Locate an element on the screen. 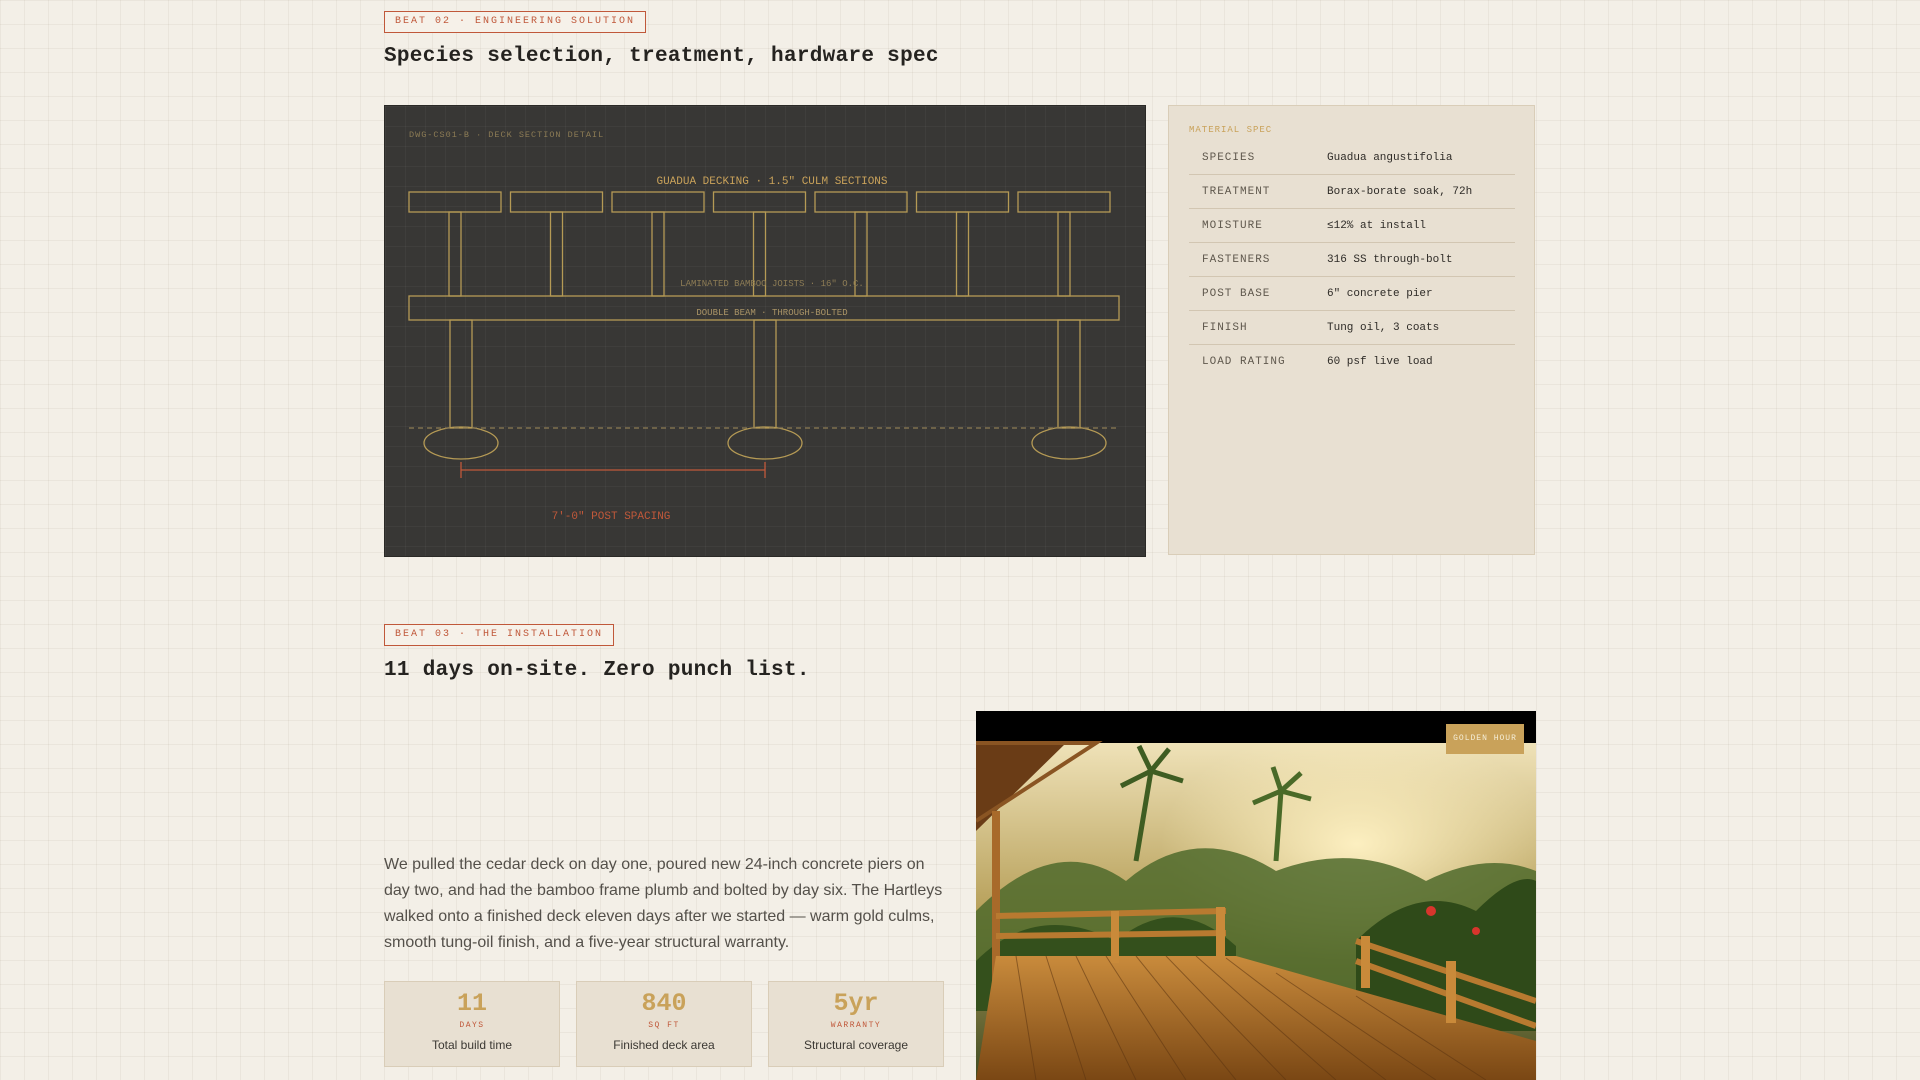  drawing-geometry is located at coordinates (764, 334).